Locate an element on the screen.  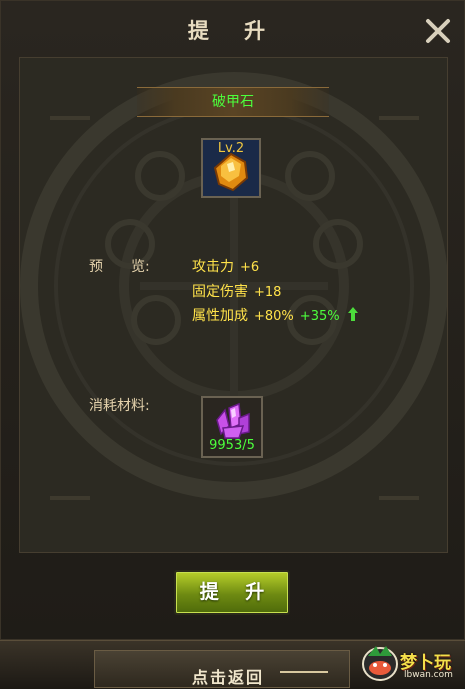
stat-value: +6 is located at coordinates (250, 267).